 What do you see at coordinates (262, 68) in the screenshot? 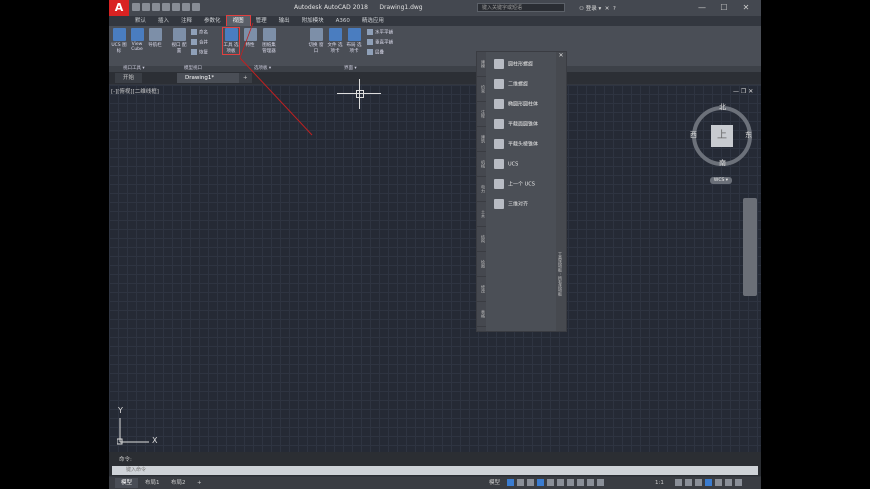
I see `group-palettes: 选项板 ▾` at bounding box center [262, 68].